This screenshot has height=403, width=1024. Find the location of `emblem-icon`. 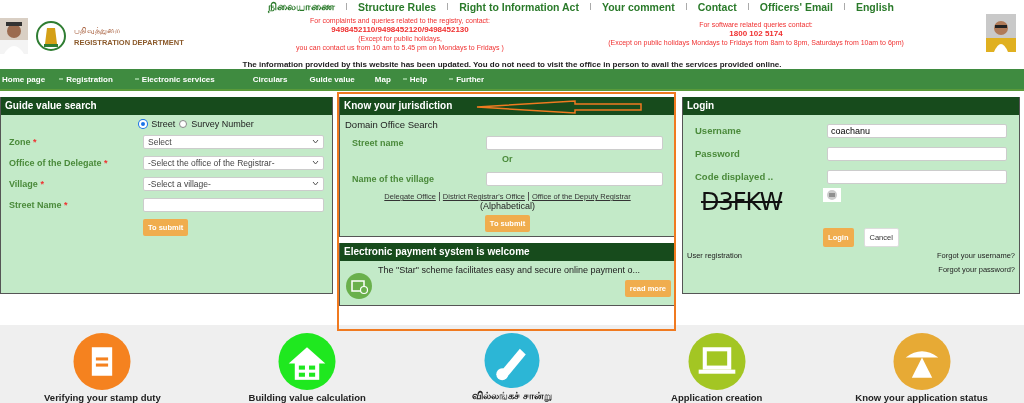

emblem-icon is located at coordinates (51, 36).